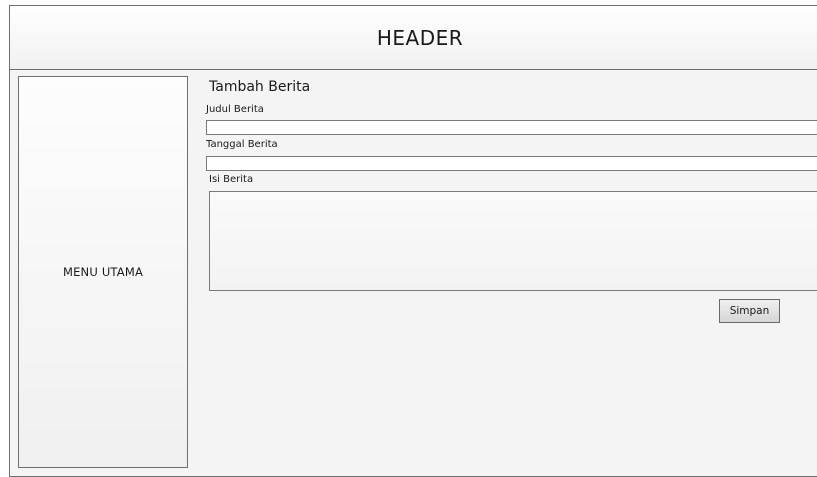  Describe the element at coordinates (235, 109) in the screenshot. I see `judul-berita-label: Judul Berita` at that location.